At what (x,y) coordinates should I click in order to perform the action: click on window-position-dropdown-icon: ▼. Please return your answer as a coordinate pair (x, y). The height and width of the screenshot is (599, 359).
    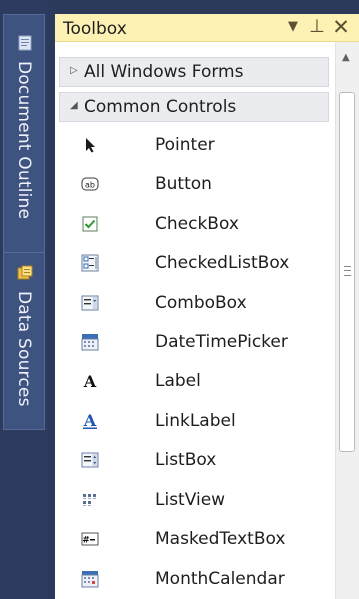
    Looking at the image, I should click on (293, 27).